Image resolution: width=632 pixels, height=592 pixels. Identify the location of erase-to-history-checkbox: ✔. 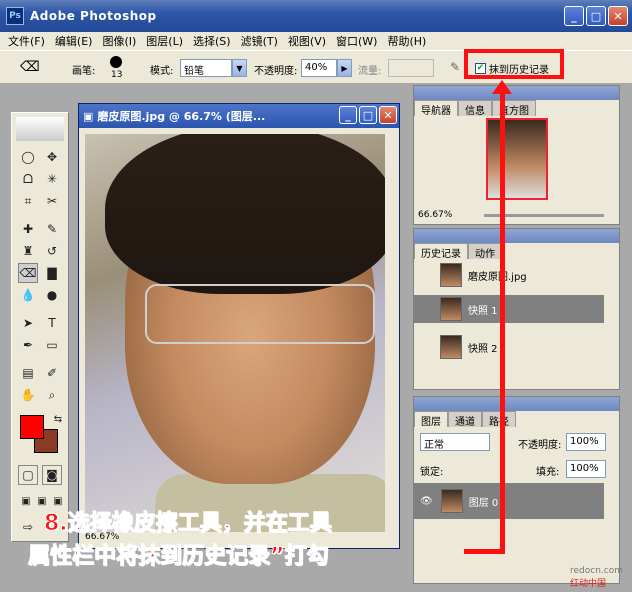
(480, 68).